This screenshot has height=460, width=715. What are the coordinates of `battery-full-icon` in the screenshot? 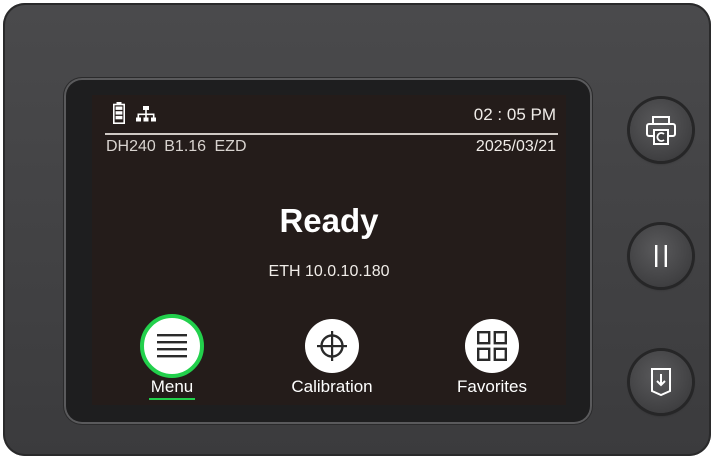 It's located at (119, 113).